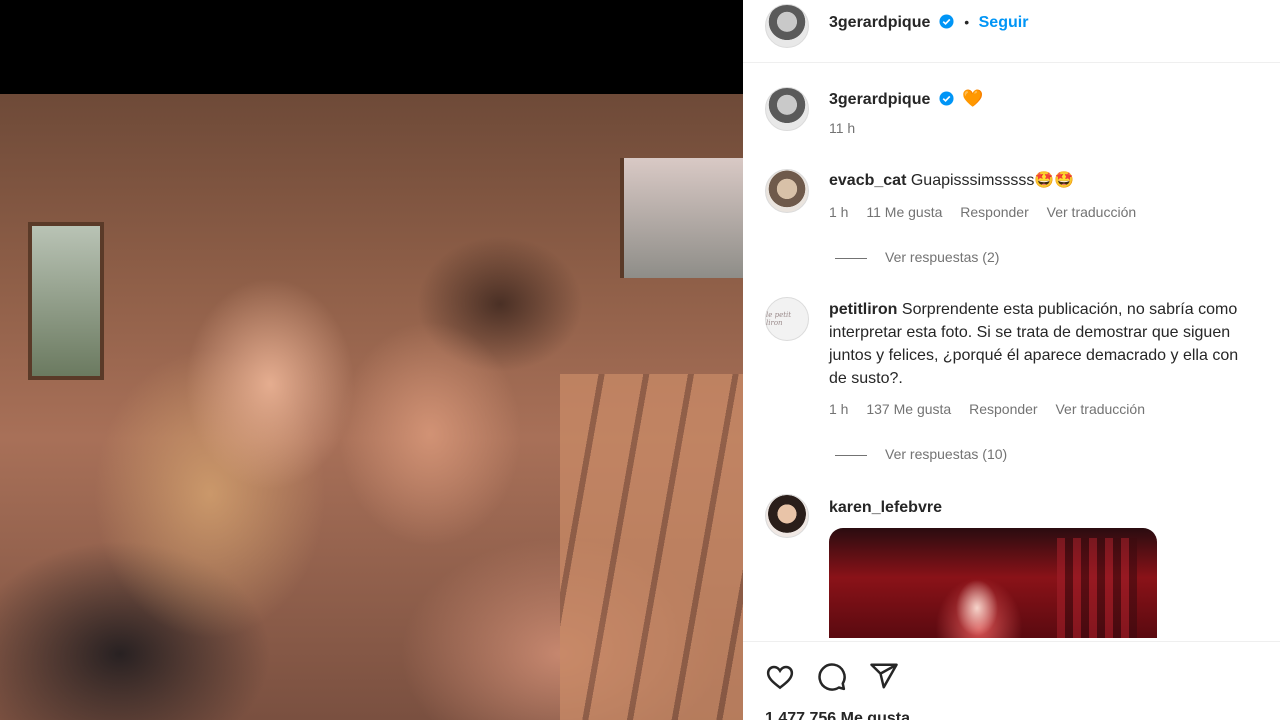 Image resolution: width=1280 pixels, height=720 pixels. What do you see at coordinates (866, 378) in the screenshot?
I see `comment-text-line-4: de susto?.` at bounding box center [866, 378].